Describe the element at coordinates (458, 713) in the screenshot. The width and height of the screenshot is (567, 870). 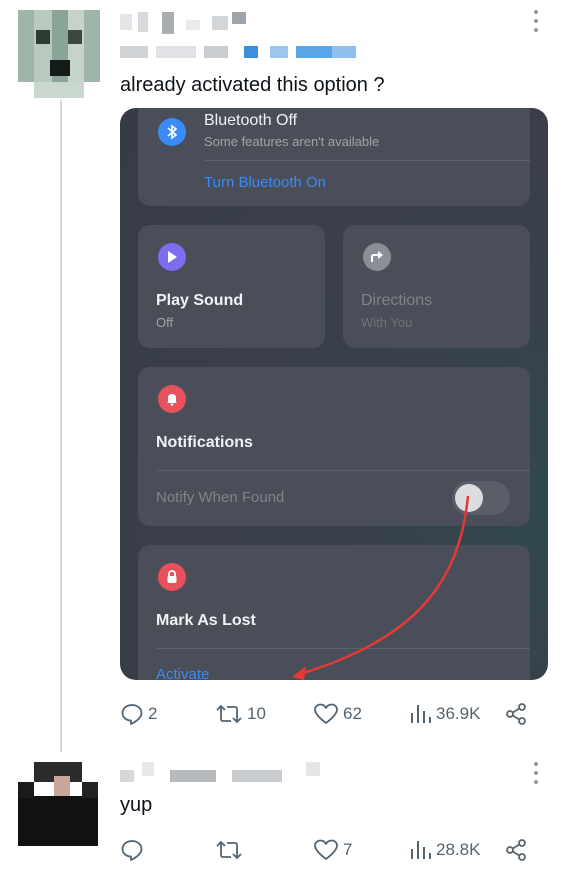
I see `views-count: 36.9K` at that location.